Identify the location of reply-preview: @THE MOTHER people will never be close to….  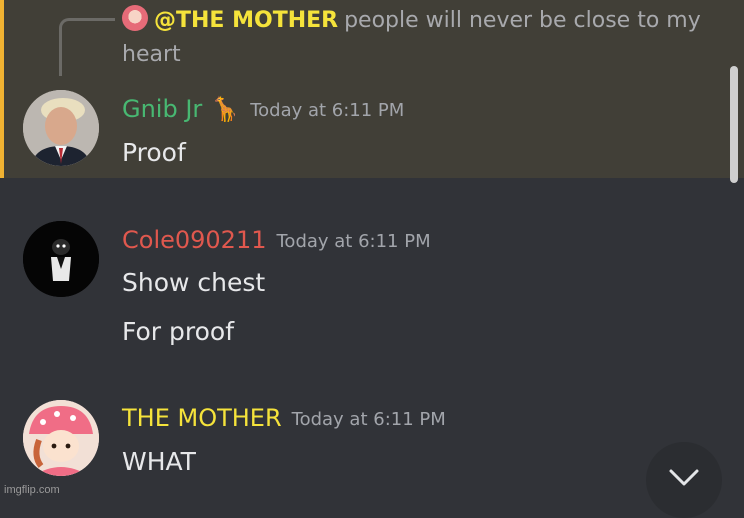
(422, 38).